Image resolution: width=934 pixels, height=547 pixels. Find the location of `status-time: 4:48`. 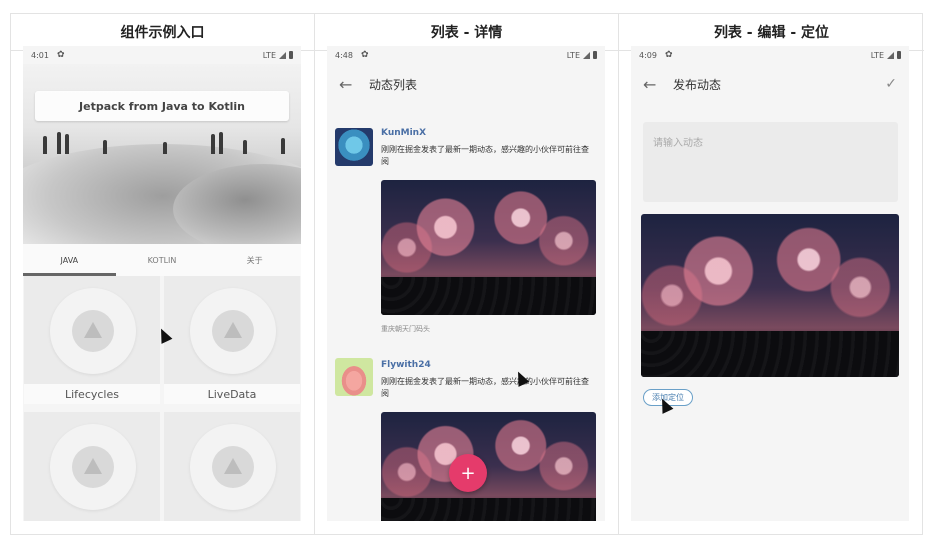

status-time: 4:48 is located at coordinates (344, 55).